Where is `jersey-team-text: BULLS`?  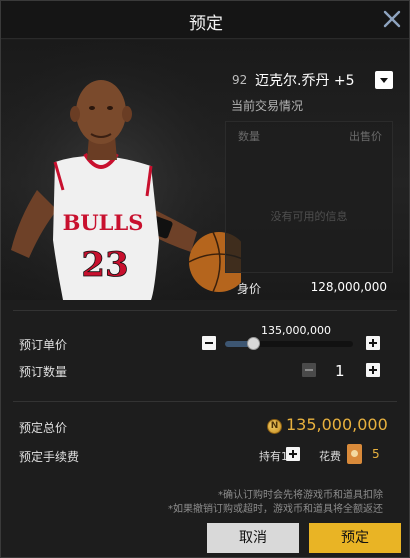
jersey-team-text: BULLS is located at coordinates (103, 222).